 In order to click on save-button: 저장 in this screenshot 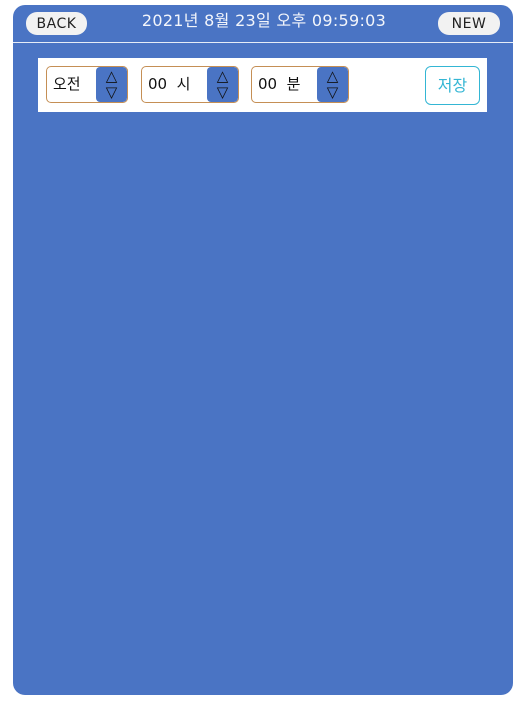, I will do `click(452, 85)`.